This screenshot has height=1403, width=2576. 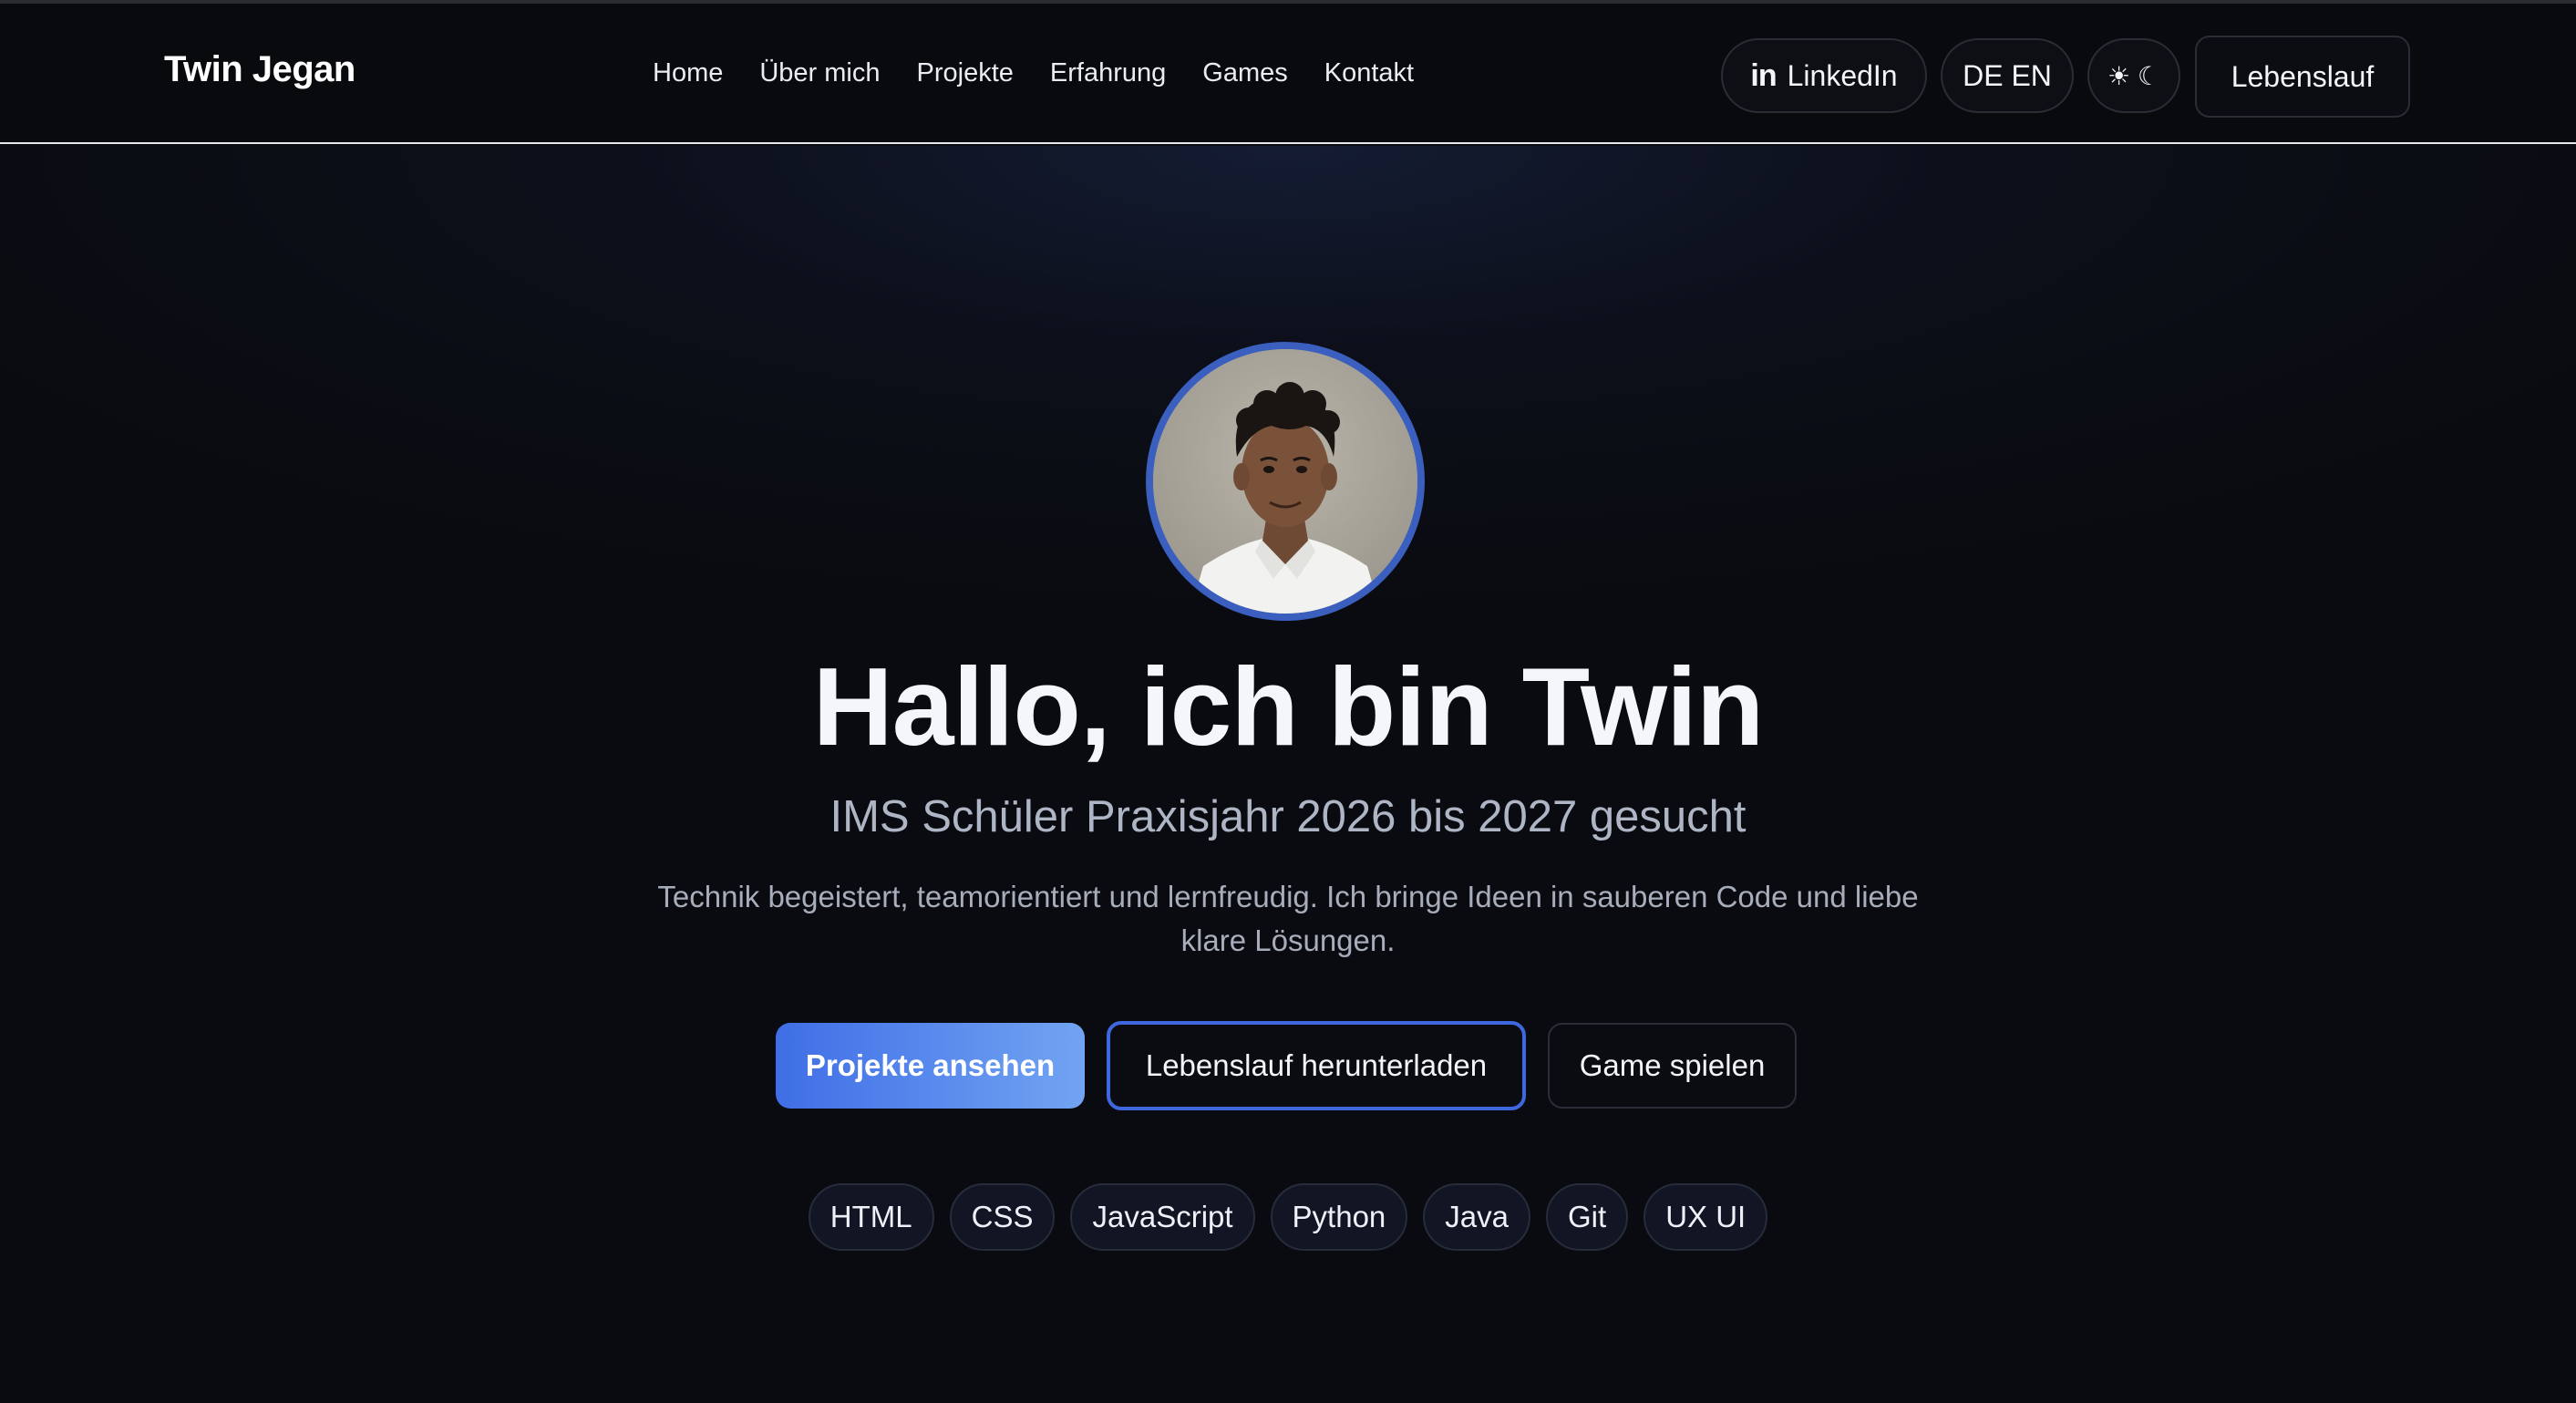 I want to click on brand-name: Twin Jegan, so click(x=259, y=70).